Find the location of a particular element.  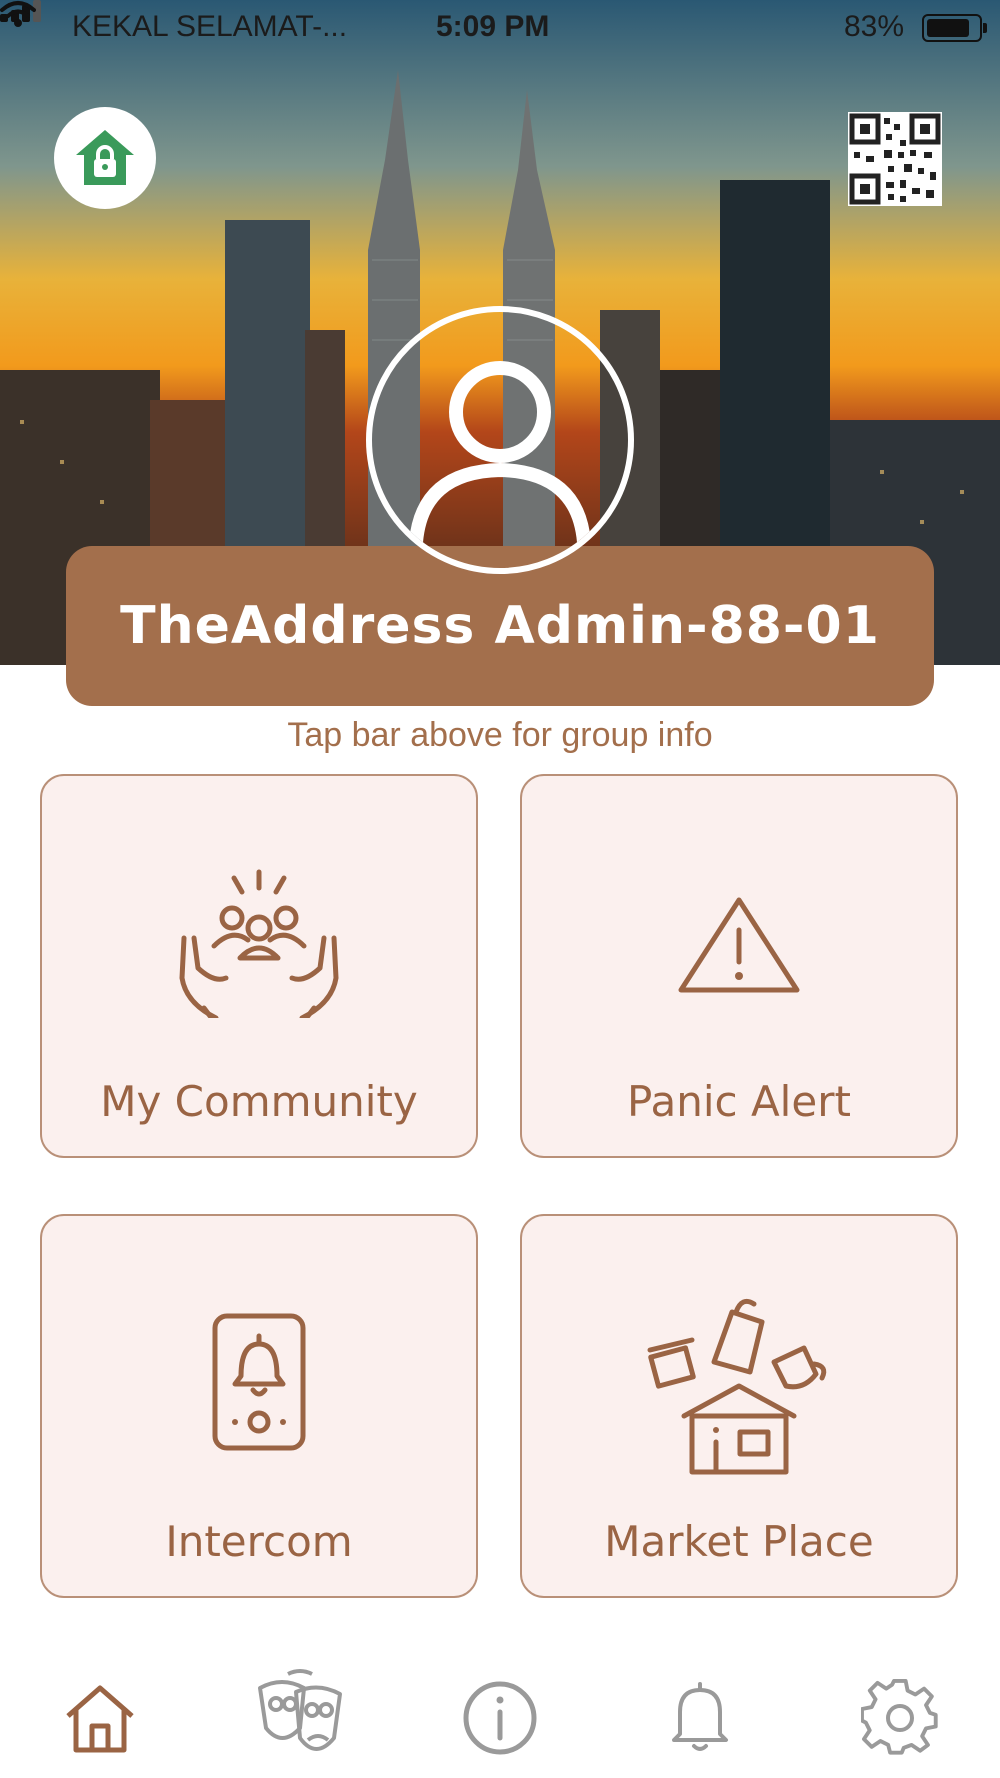

tile-intercom: Intercom is located at coordinates (259, 1406).